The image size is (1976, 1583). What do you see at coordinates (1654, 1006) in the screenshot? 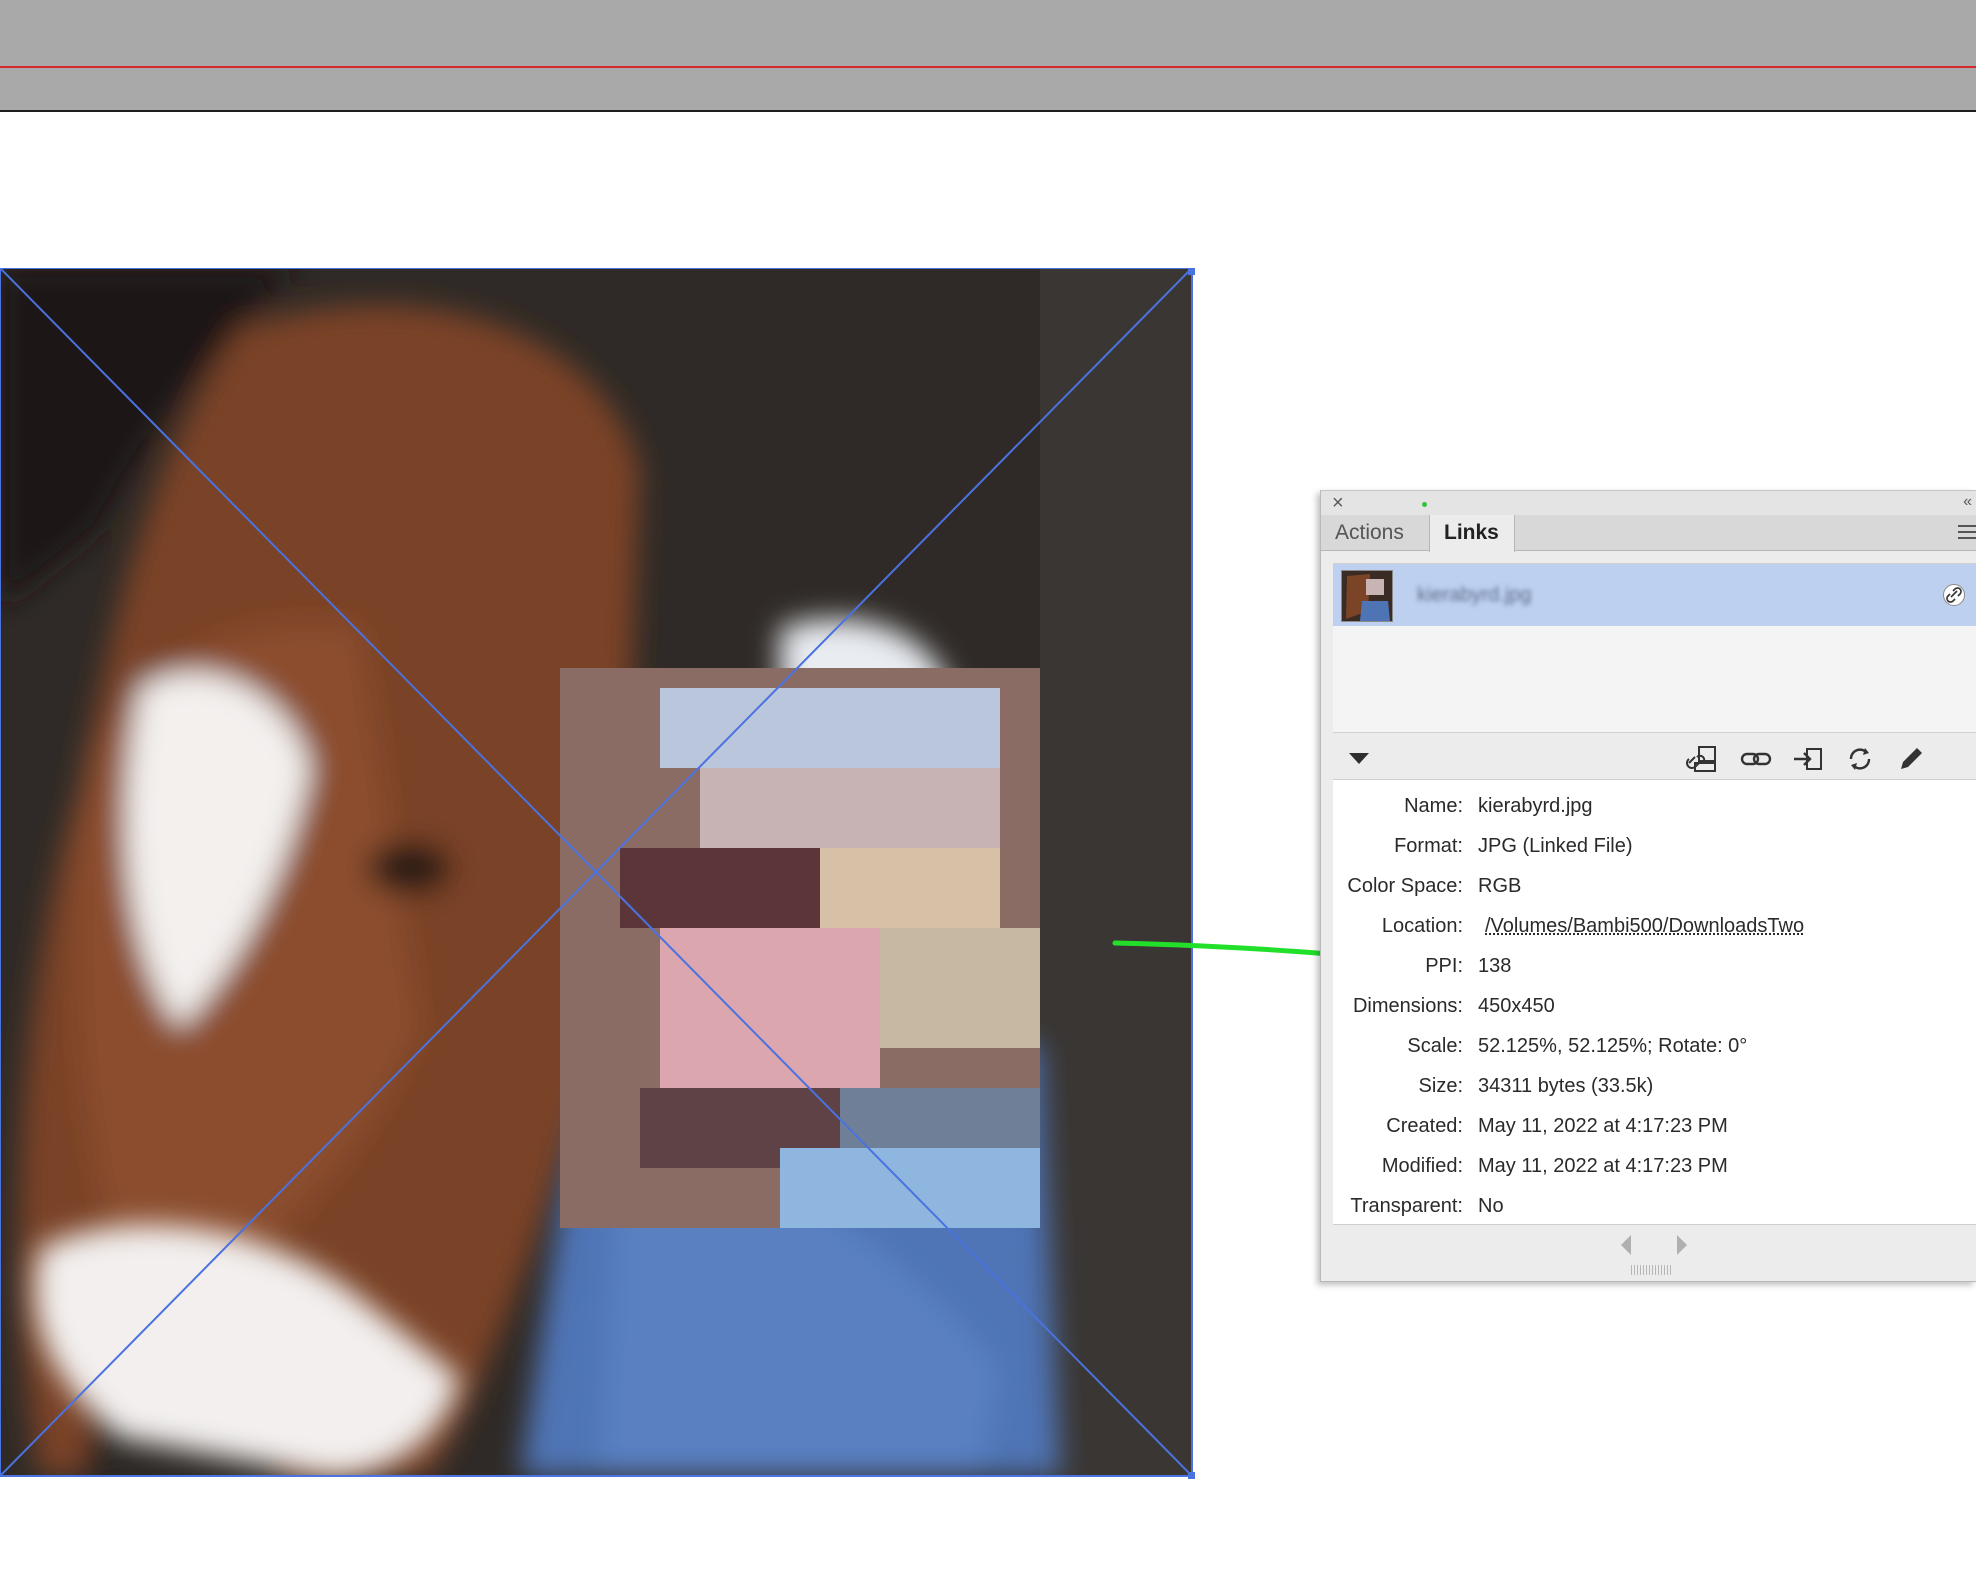
I see `info-row-dimensions: Dimensions: 450x450` at bounding box center [1654, 1006].